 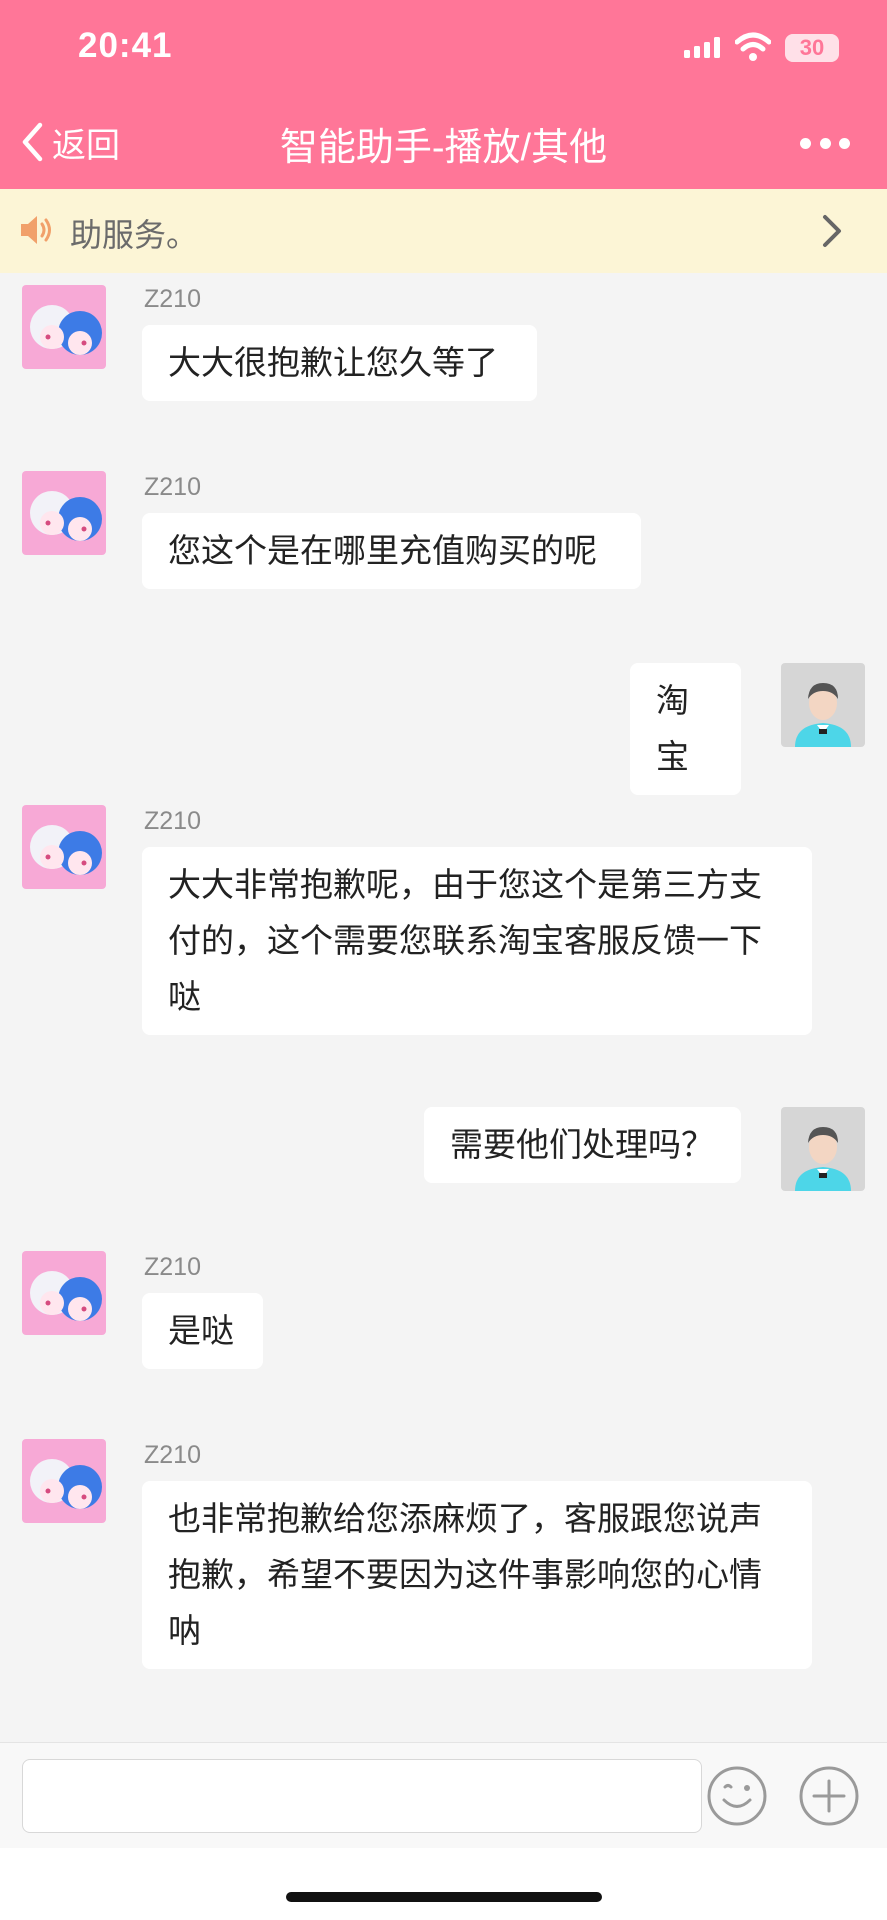 What do you see at coordinates (582, 1145) in the screenshot?
I see `message-bubble: 需要他们处理吗？` at bounding box center [582, 1145].